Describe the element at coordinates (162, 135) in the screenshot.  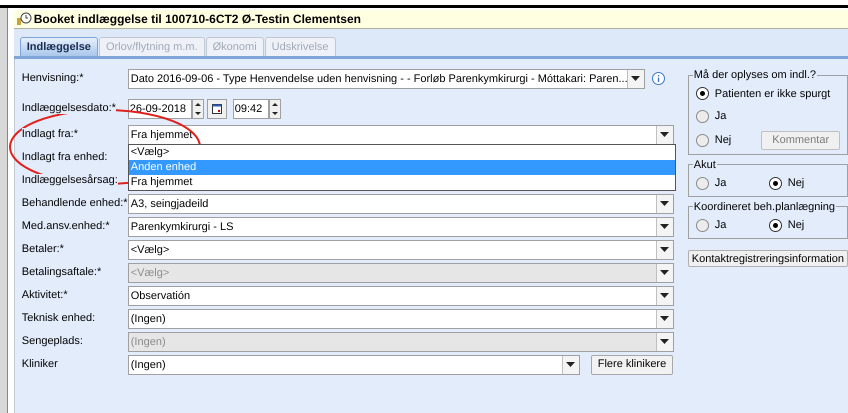
I see `field-value: Fra hjemmet` at that location.